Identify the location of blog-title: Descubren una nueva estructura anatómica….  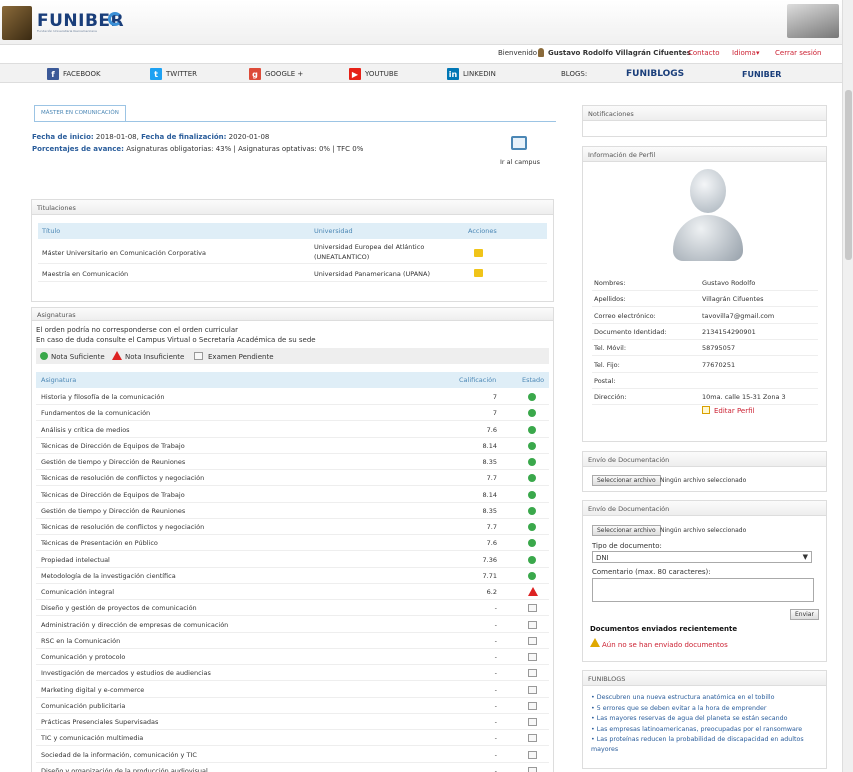
(685, 697).